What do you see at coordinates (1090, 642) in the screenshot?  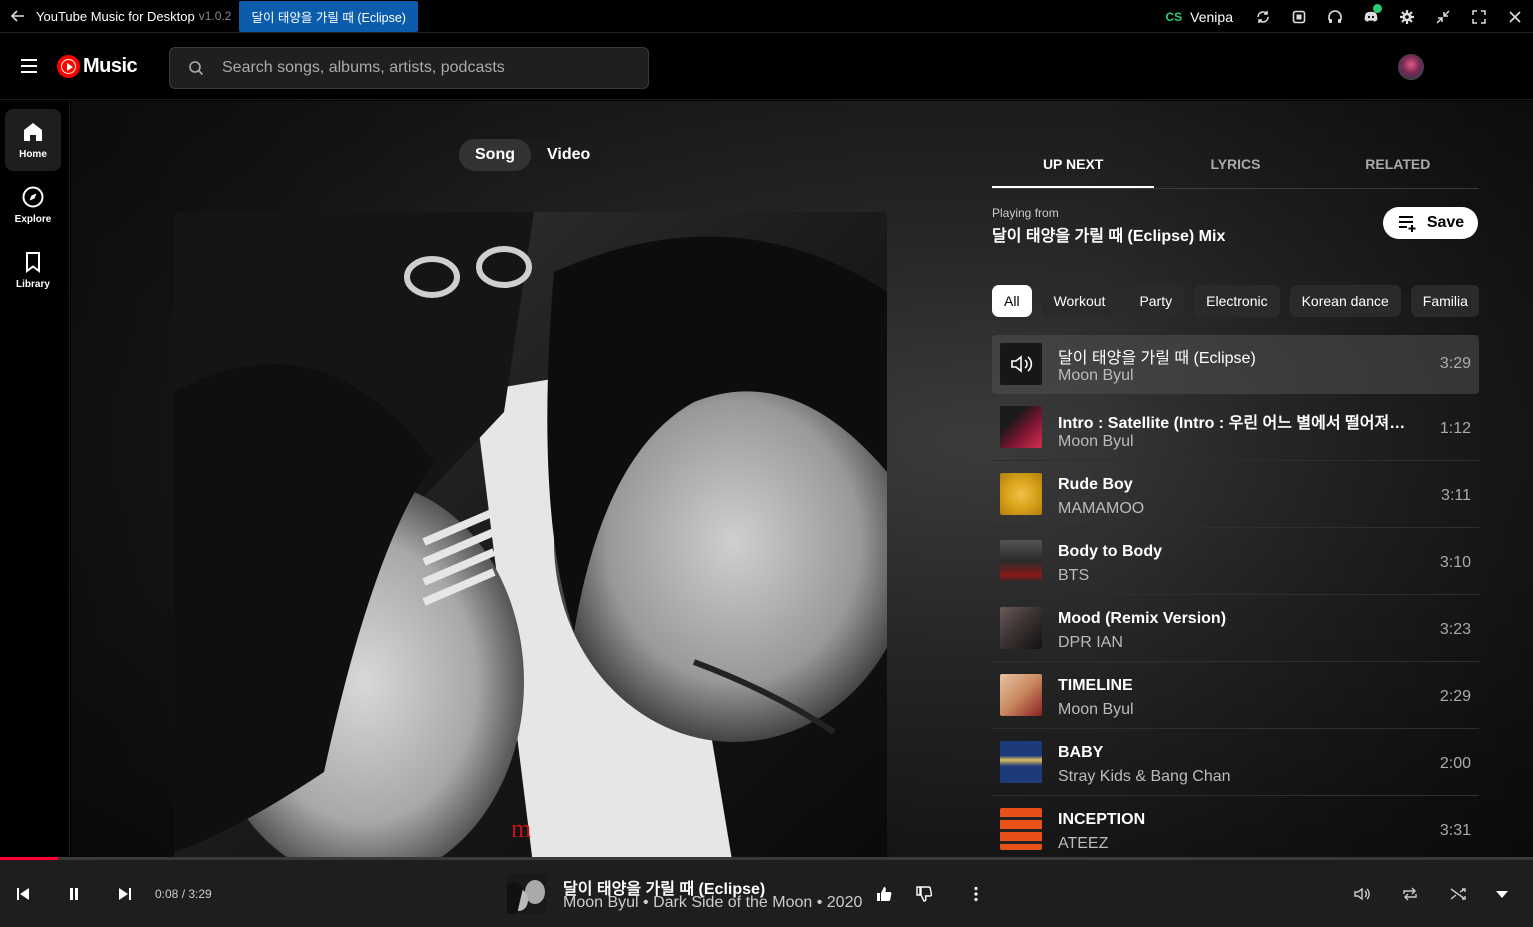 I see `queue-artist: DPR IAN` at bounding box center [1090, 642].